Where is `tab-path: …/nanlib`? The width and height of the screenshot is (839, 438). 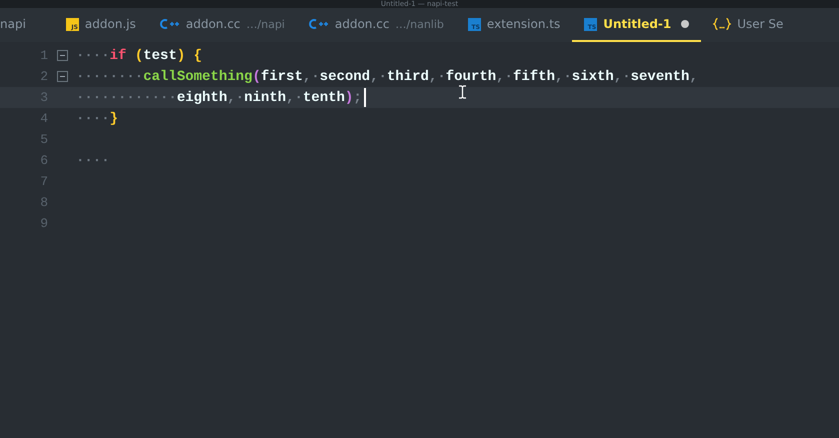 tab-path: …/nanlib is located at coordinates (419, 24).